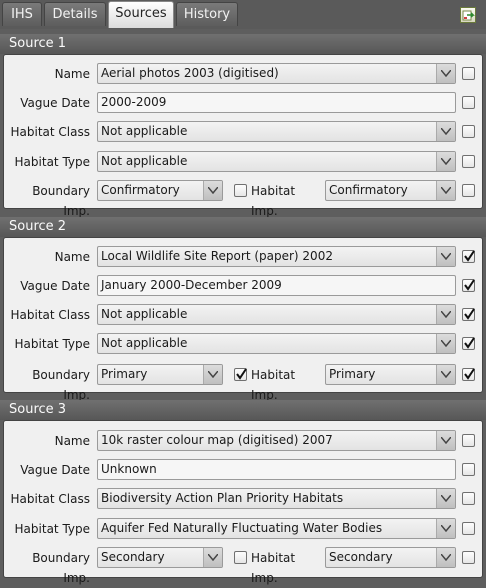 This screenshot has width=486, height=588. What do you see at coordinates (243, 44) in the screenshot?
I see `section-title: Source 1` at bounding box center [243, 44].